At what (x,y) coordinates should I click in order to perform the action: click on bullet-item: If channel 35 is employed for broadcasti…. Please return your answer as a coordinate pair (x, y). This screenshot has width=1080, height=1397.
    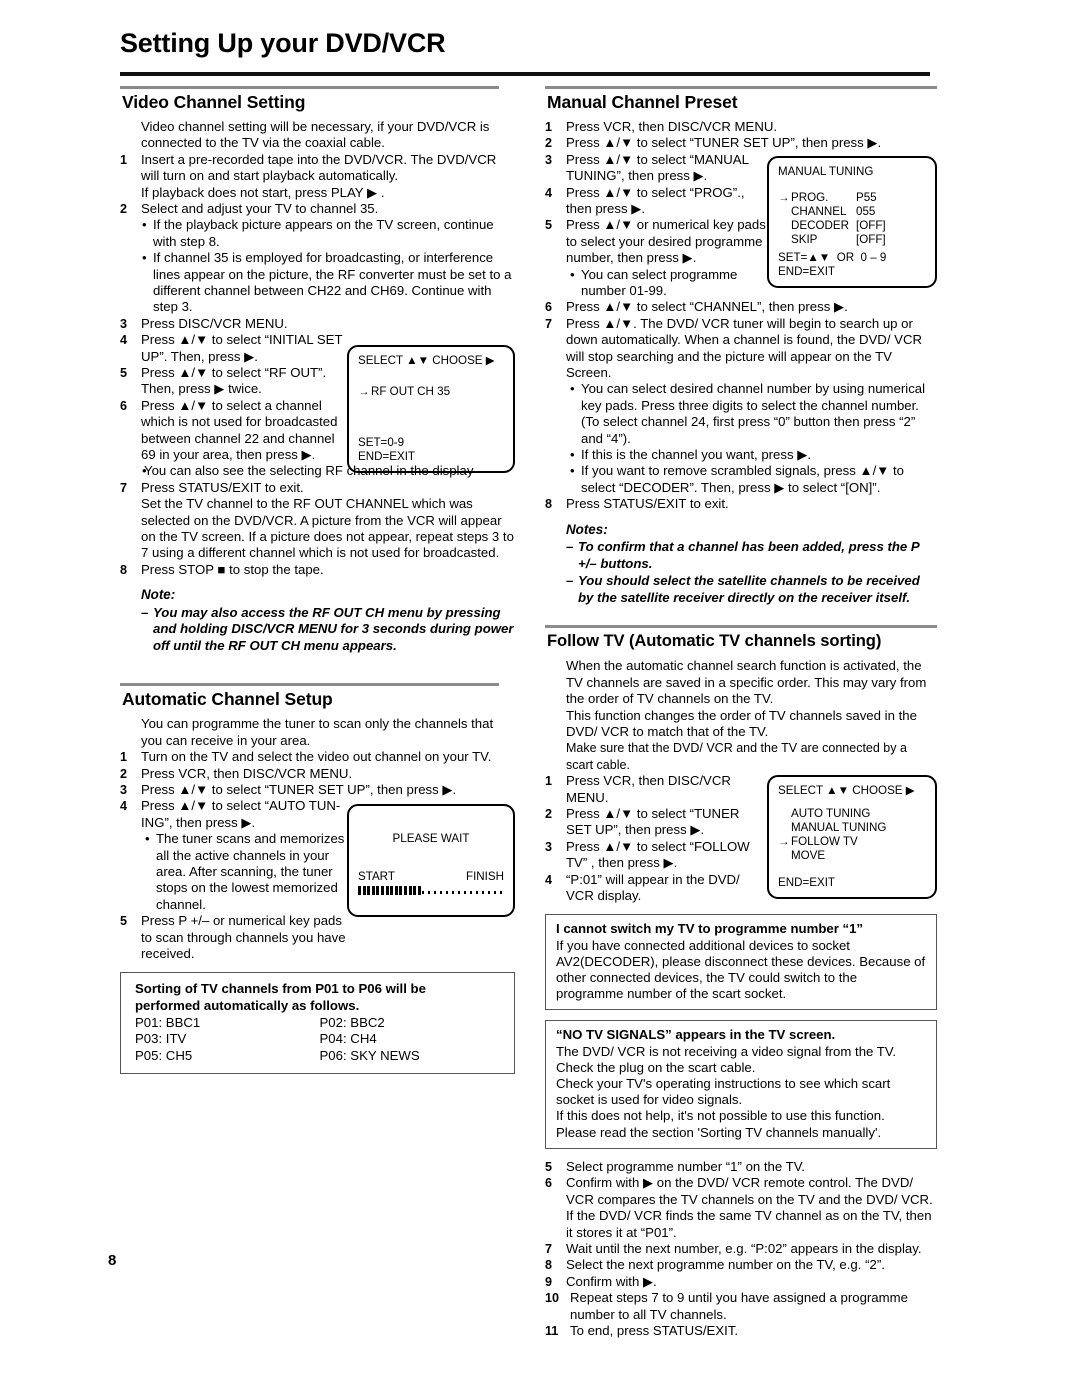
    Looking at the image, I should click on (317, 283).